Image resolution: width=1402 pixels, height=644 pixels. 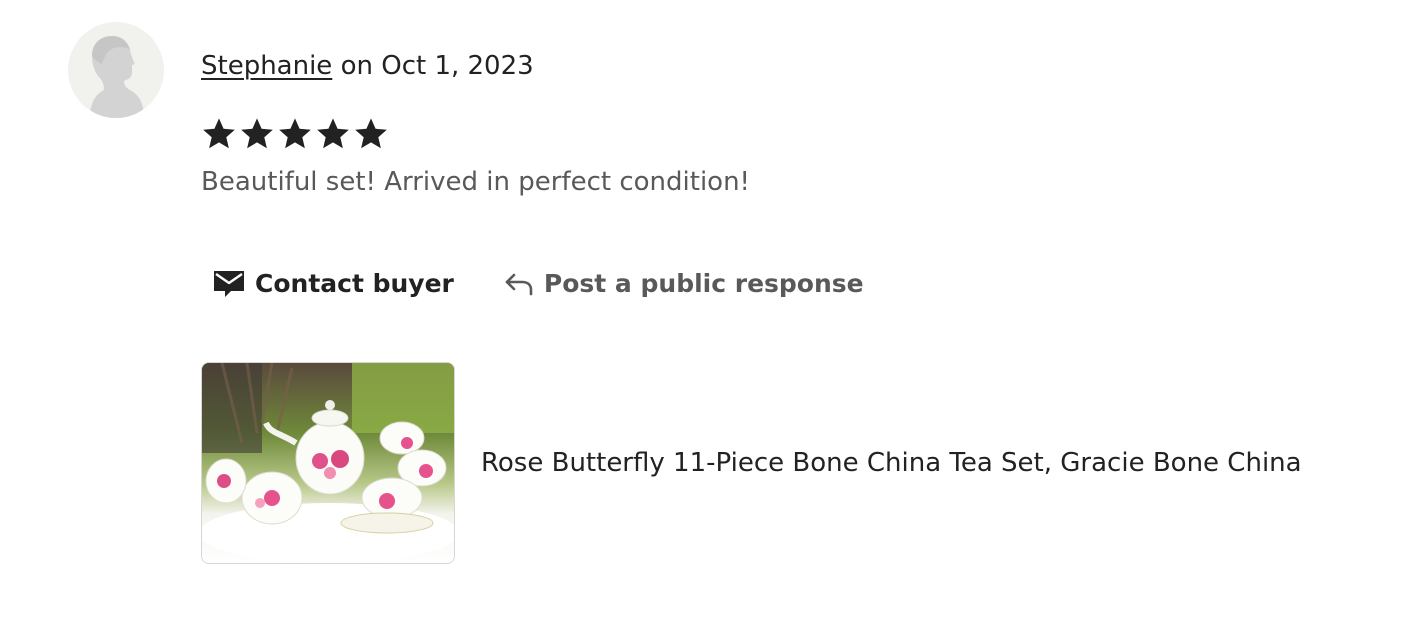 I want to click on tea-set-image, so click(x=328, y=463).